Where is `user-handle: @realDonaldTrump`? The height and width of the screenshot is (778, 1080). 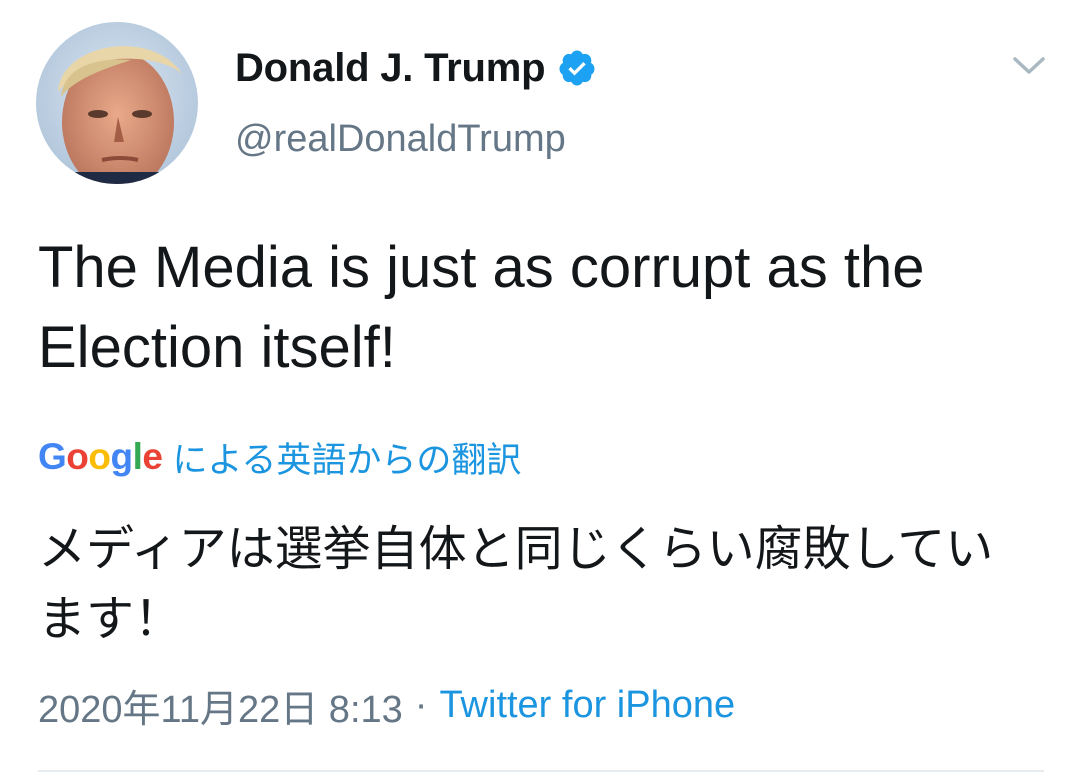
user-handle: @realDonaldTrump is located at coordinates (400, 139).